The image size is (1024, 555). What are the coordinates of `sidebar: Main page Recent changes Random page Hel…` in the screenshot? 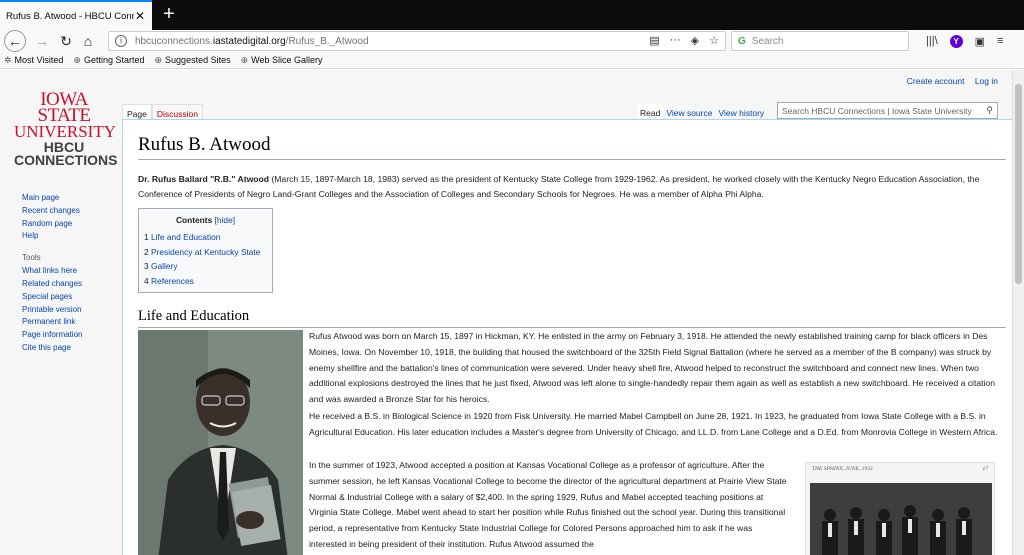 It's located at (52, 273).